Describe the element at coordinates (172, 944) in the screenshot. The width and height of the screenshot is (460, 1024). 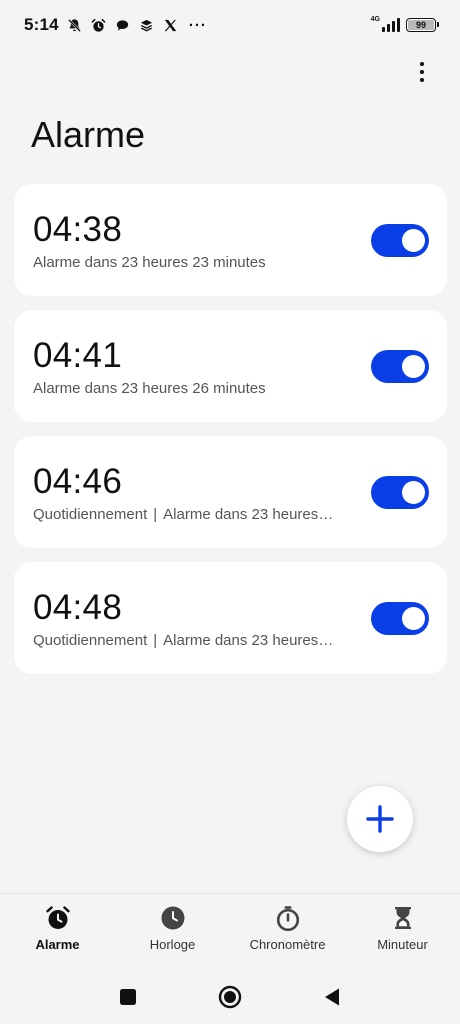
I see `nav-label: Horloge` at that location.